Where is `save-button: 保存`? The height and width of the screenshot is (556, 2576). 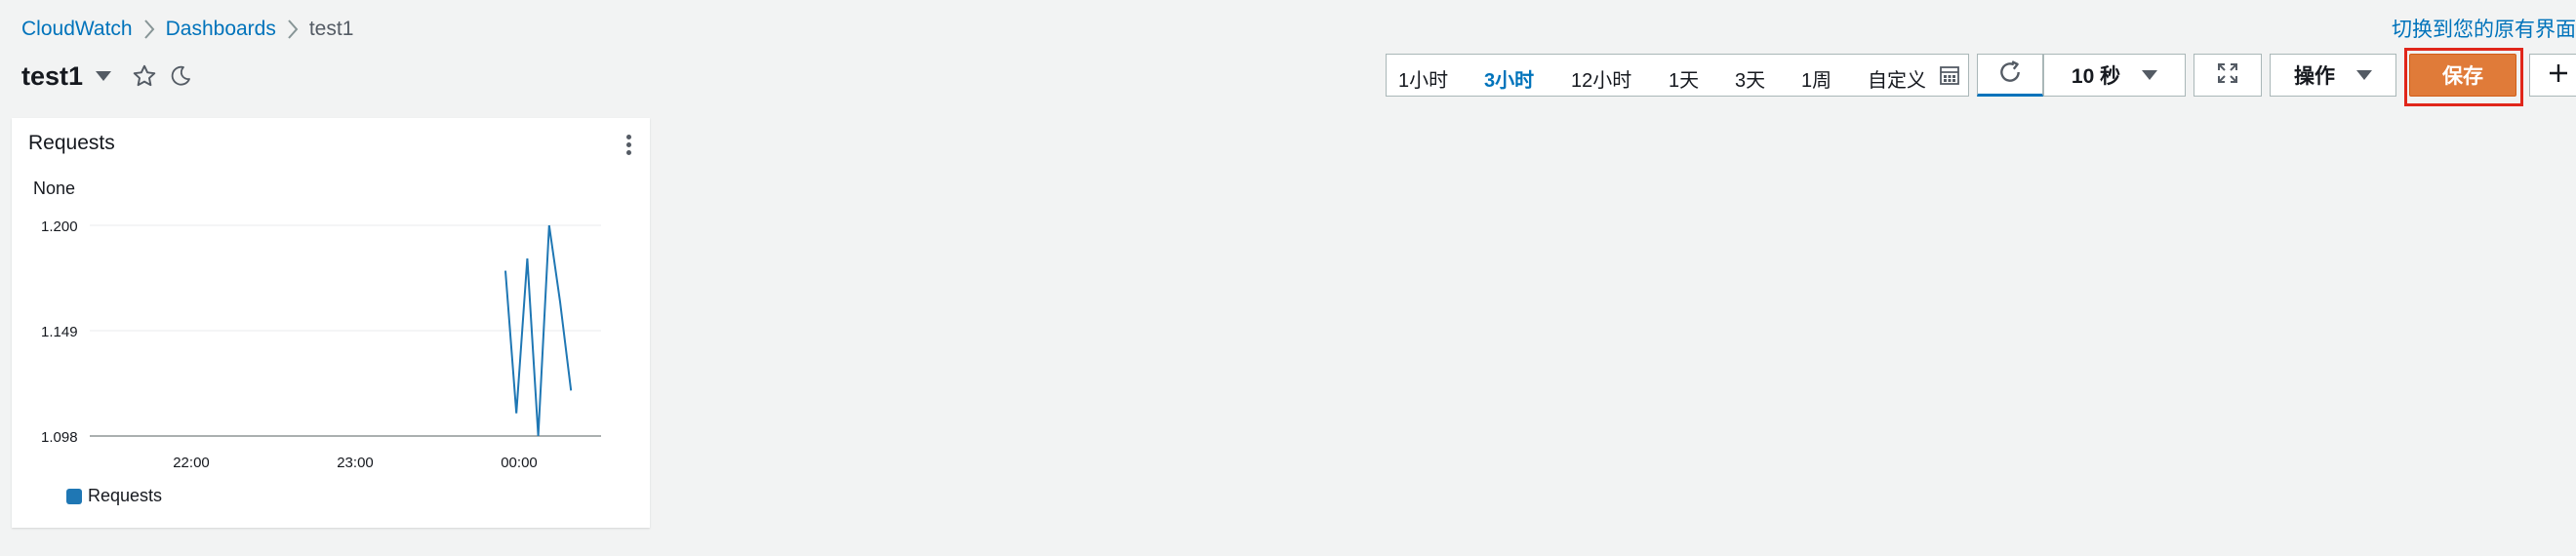
save-button: 保存 is located at coordinates (2462, 76).